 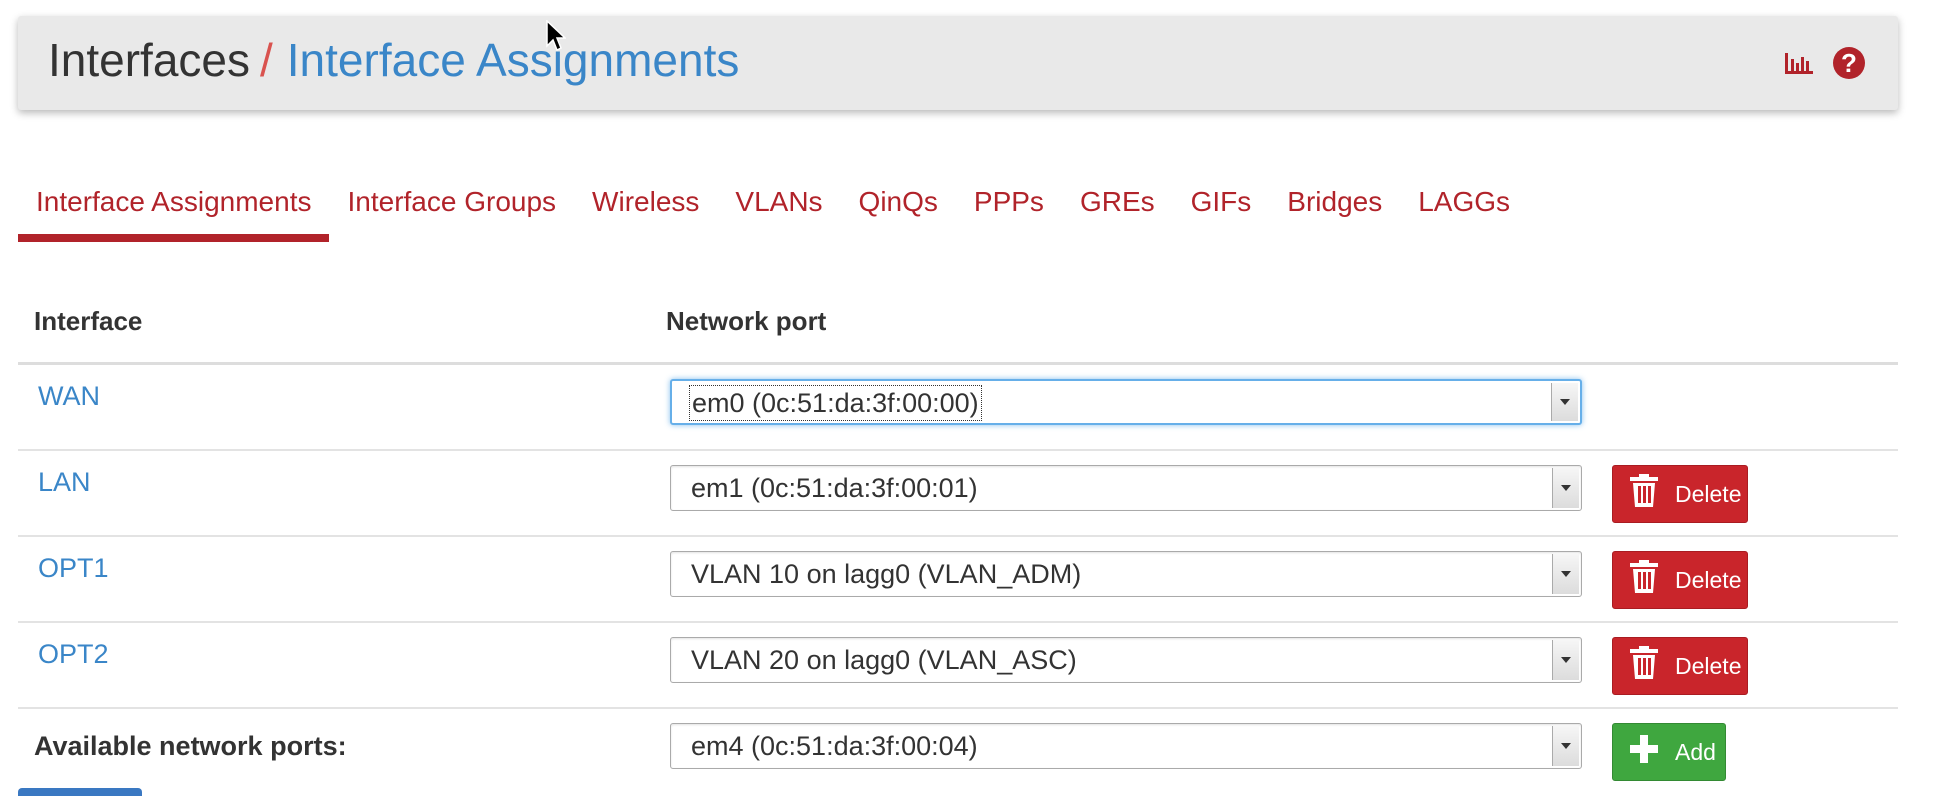 What do you see at coordinates (1009, 207) in the screenshot?
I see `tab-ppps: PPPs` at bounding box center [1009, 207].